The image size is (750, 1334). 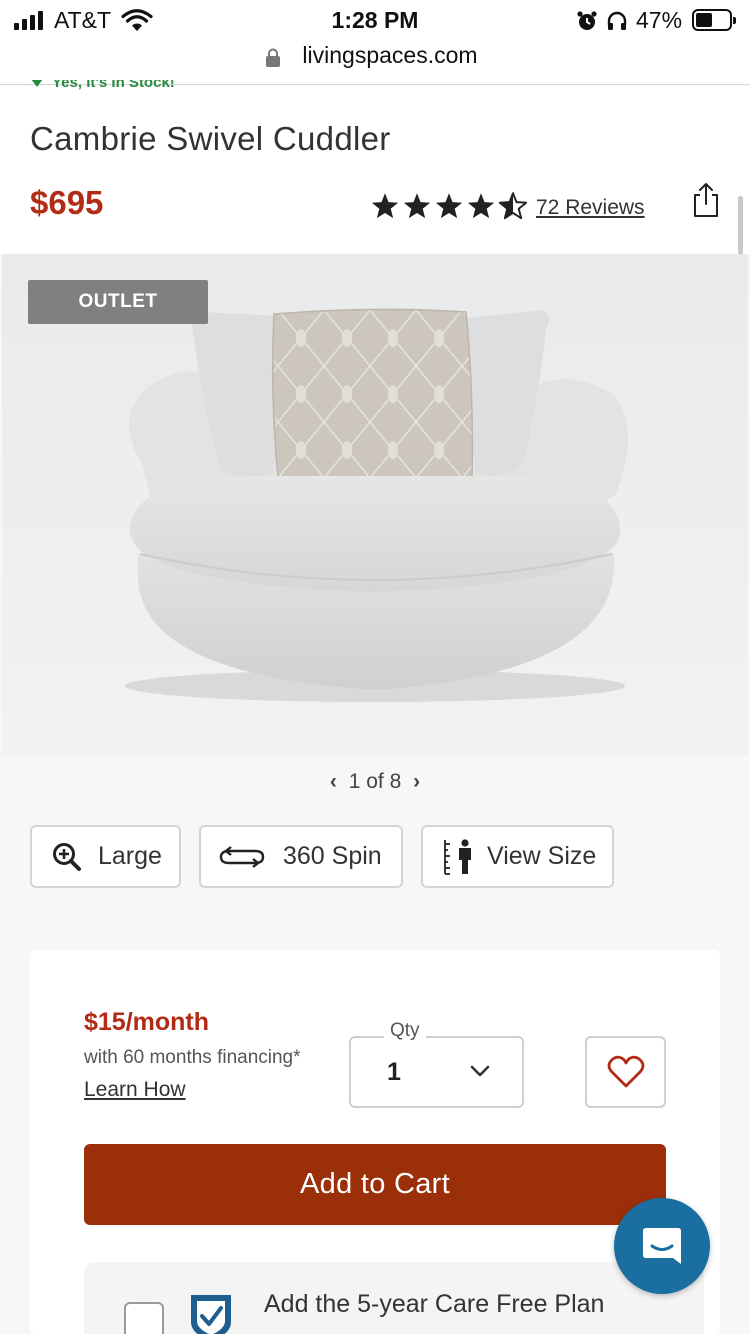 I want to click on add-to-cart-button: Add to Cart, so click(x=375, y=1184).